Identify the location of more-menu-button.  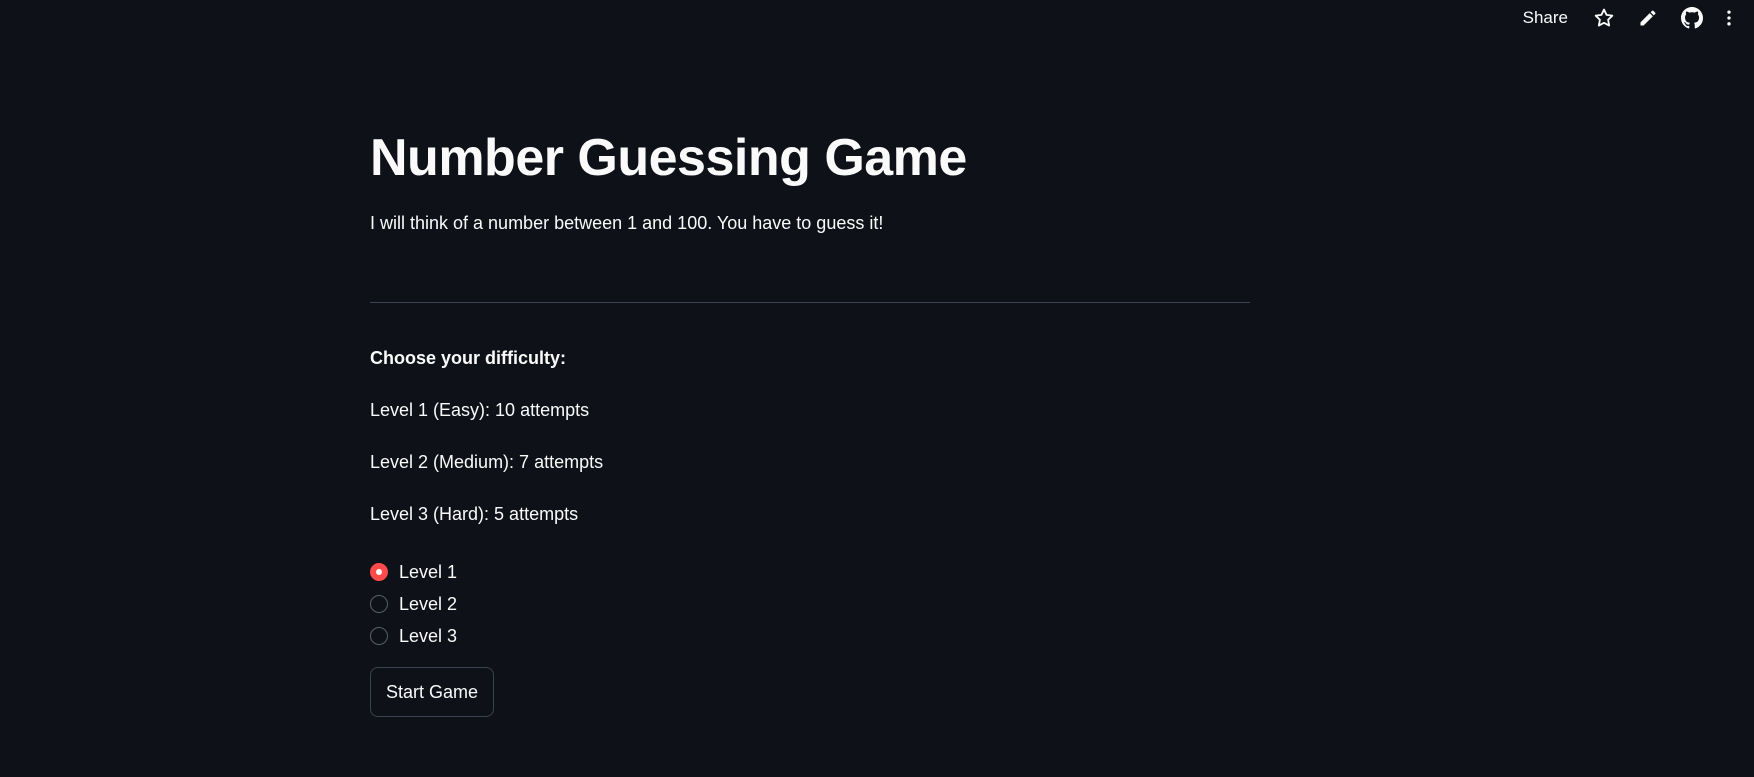
(1729, 18).